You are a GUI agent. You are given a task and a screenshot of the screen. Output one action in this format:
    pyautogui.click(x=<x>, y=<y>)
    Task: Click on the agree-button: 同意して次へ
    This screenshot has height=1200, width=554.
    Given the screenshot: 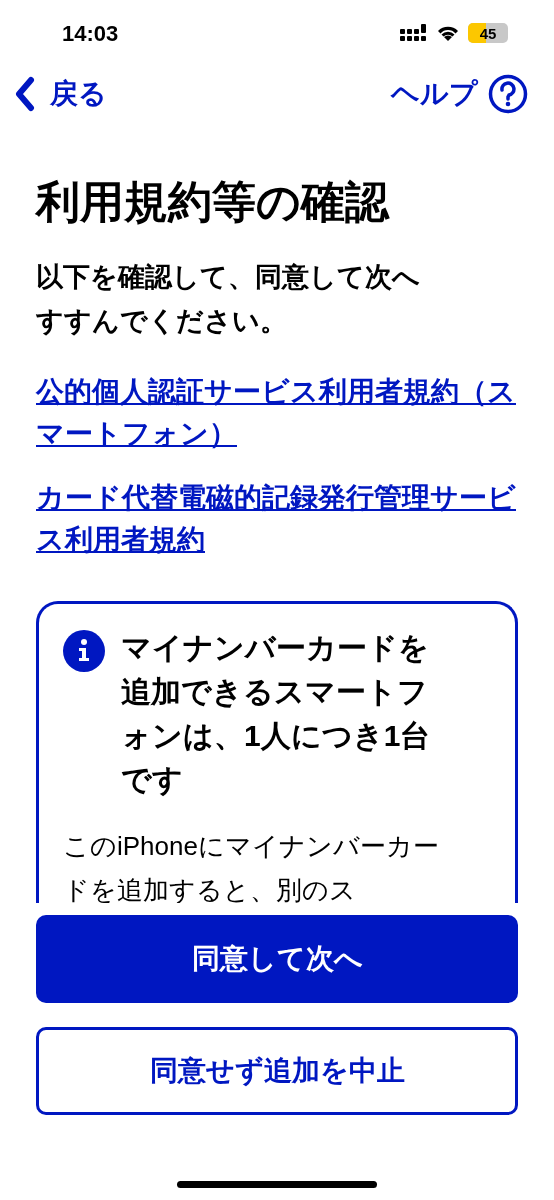 What is the action you would take?
    pyautogui.click(x=277, y=959)
    